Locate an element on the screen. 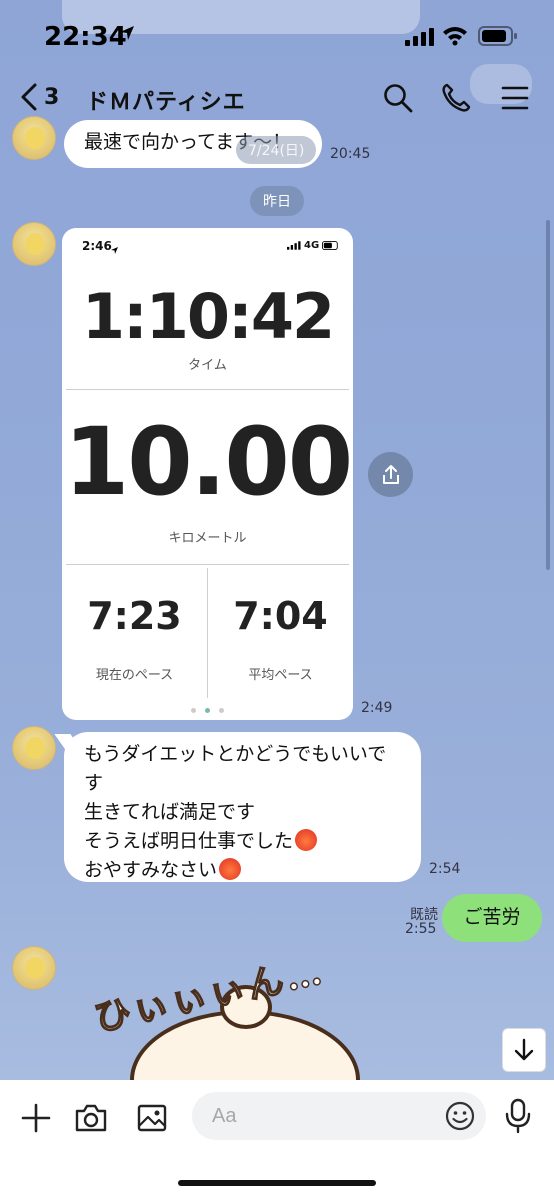  run-duration-label: タイム is located at coordinates (207, 365).